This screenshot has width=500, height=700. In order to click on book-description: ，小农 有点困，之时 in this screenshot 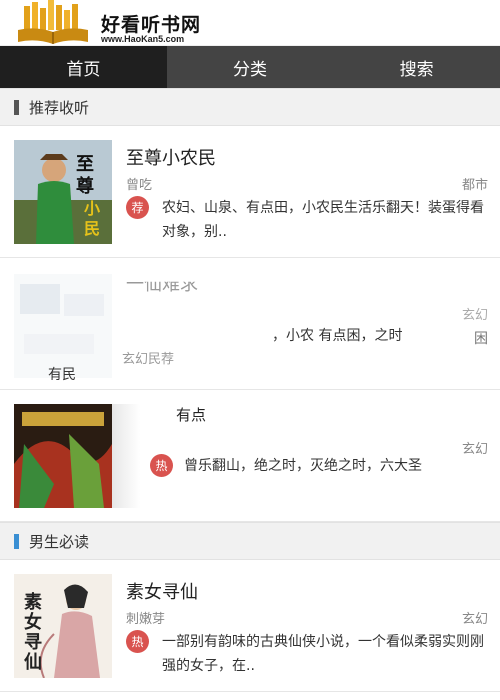, I will do `click(337, 336)`.